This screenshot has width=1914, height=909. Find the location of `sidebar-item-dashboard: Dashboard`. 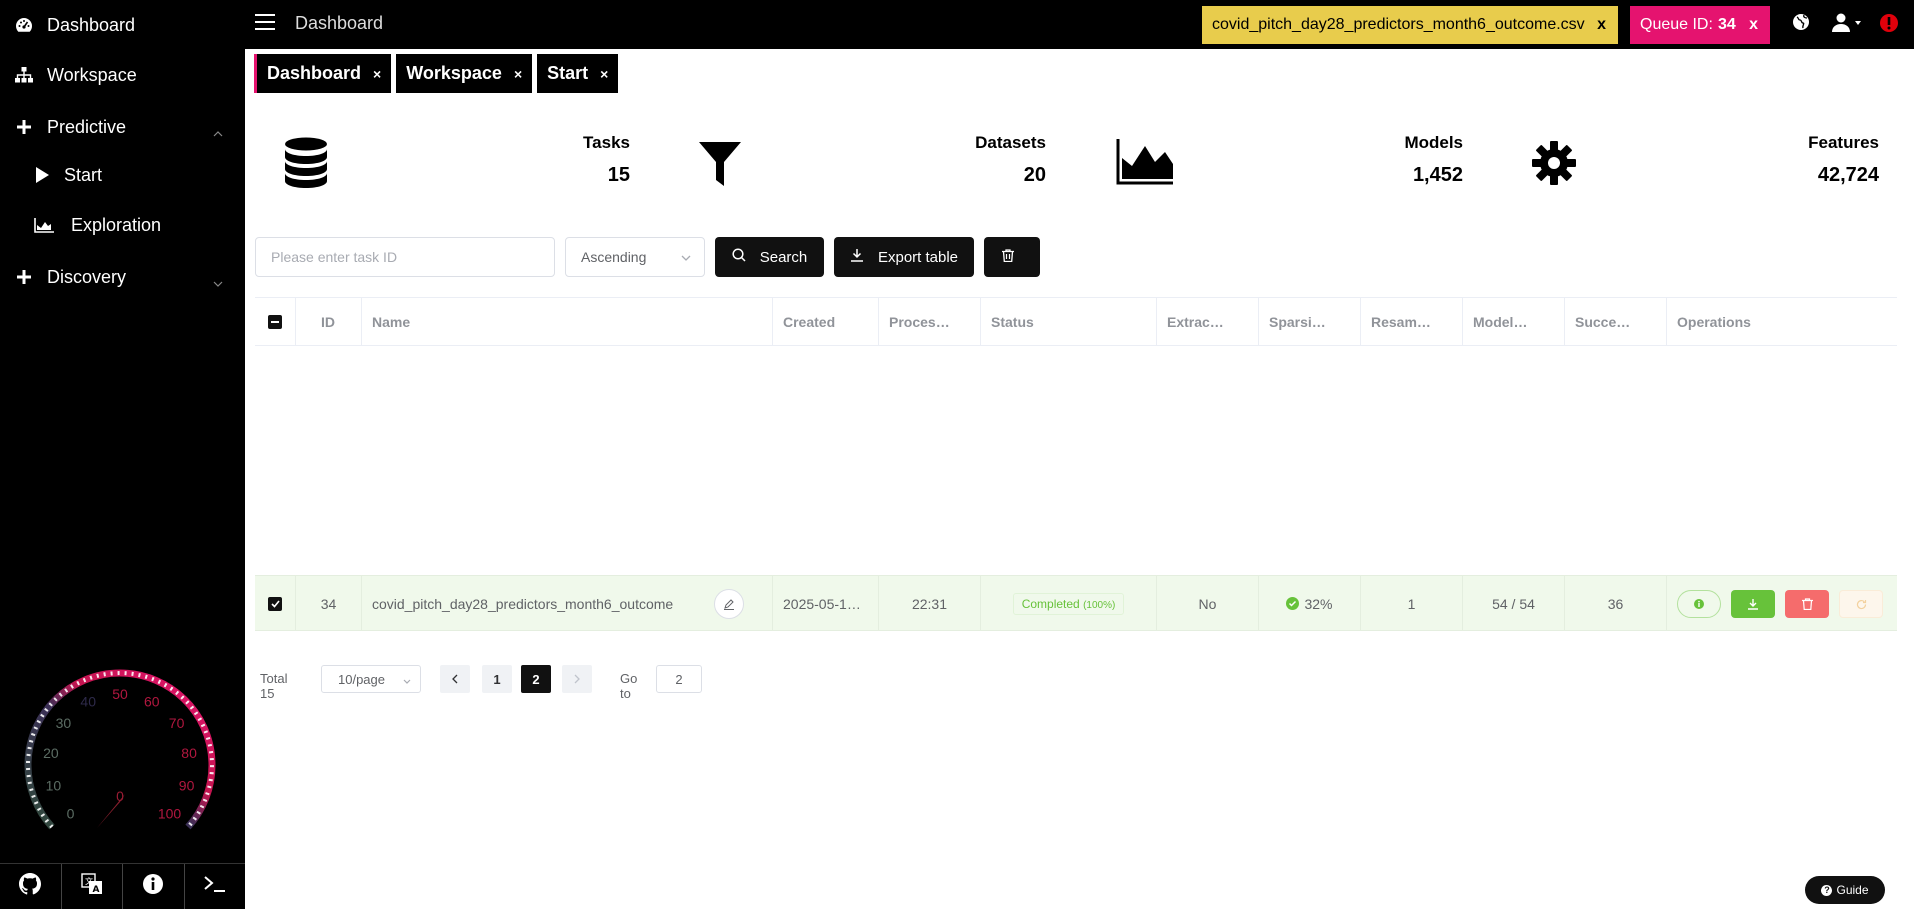

sidebar-item-dashboard: Dashboard is located at coordinates (122, 25).